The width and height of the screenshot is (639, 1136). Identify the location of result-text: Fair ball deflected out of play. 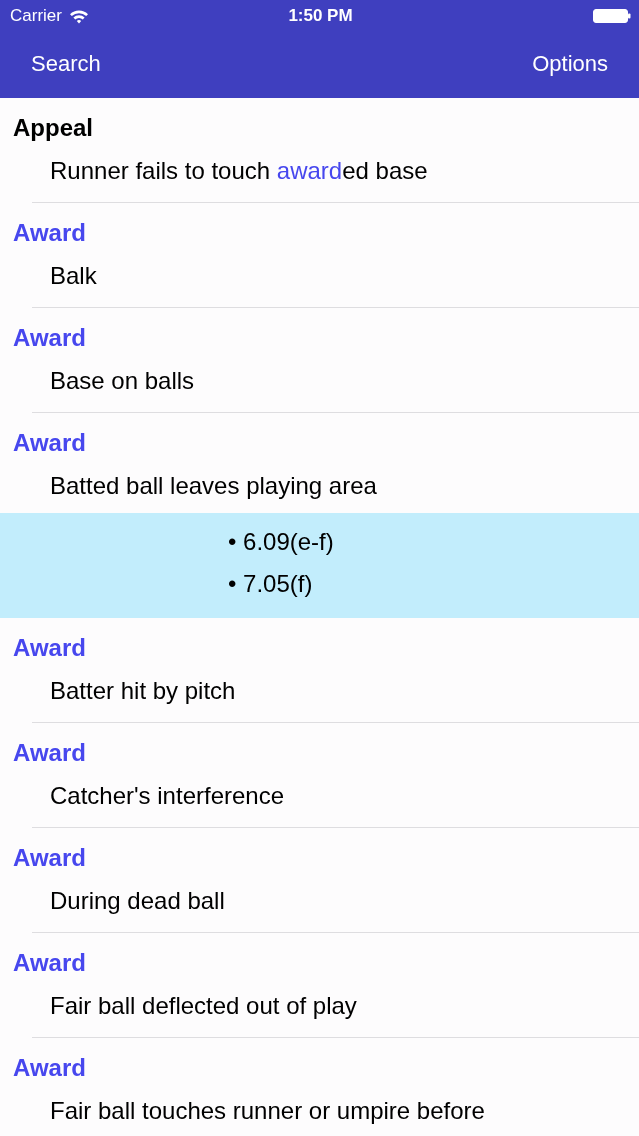
(203, 1006).